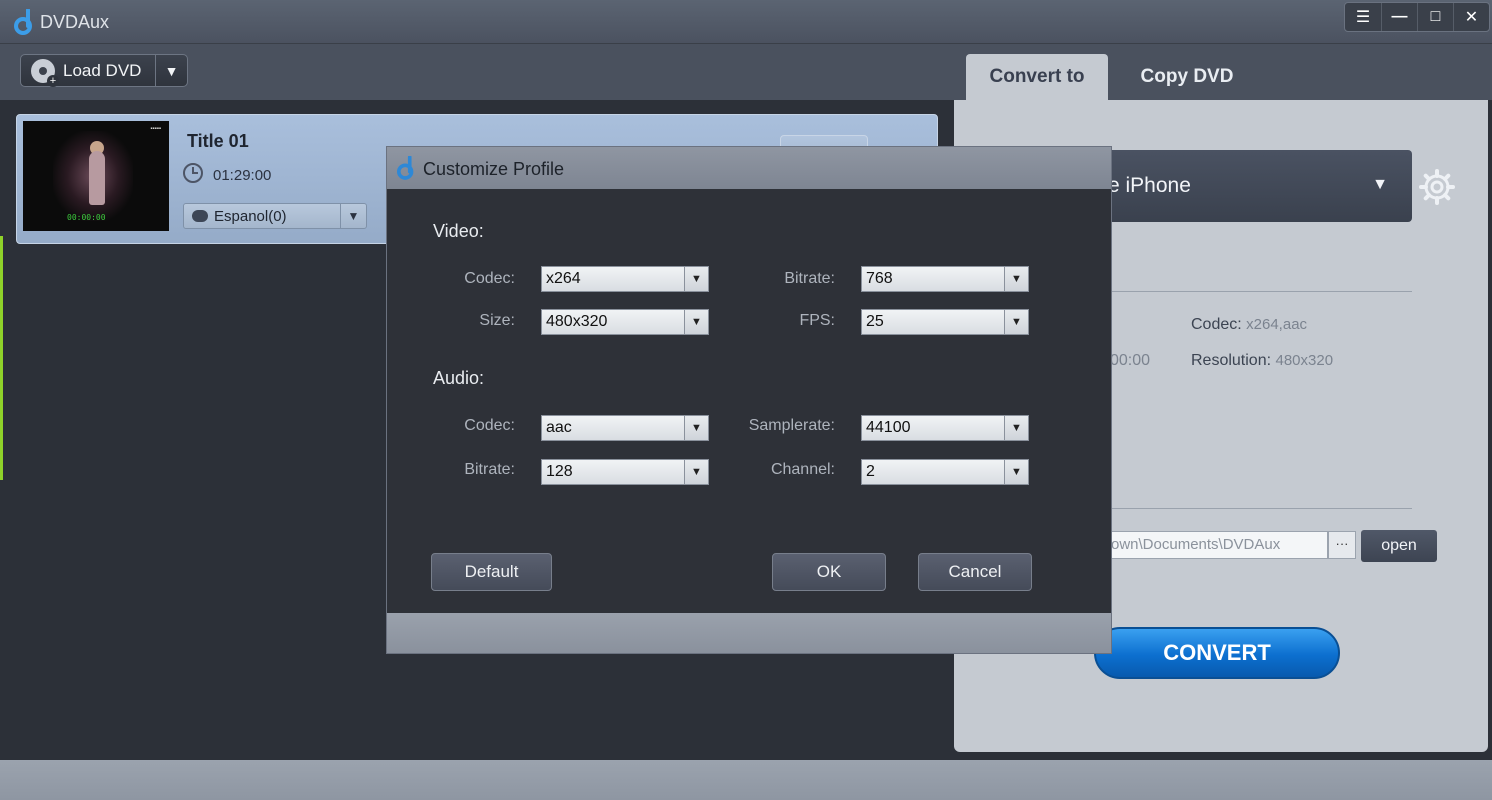 The height and width of the screenshot is (800, 1492). Describe the element at coordinates (250, 216) in the screenshot. I see `subtitle-value: Espanol(0)` at that location.